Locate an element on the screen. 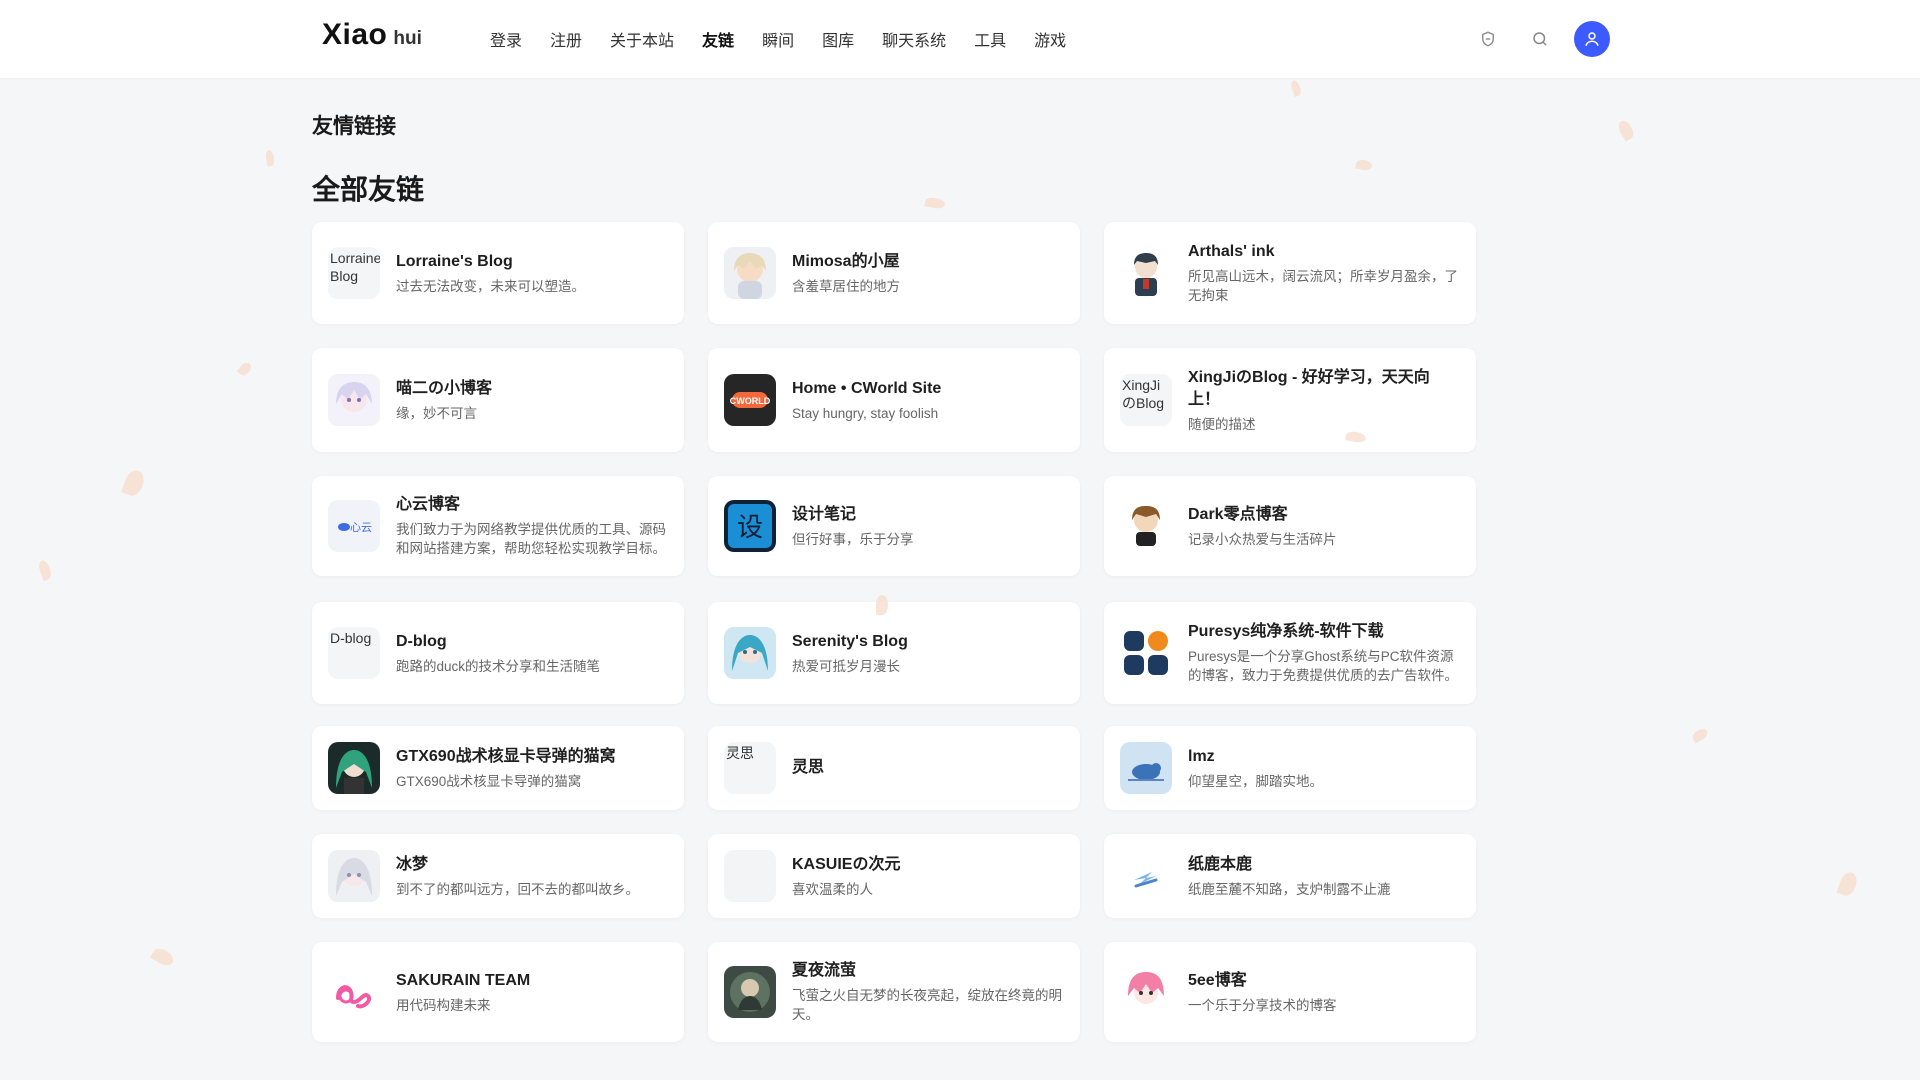 Image resolution: width=1920 pixels, height=1080 pixels. friend-link-card: 喵二の小博客 缘，妙不可言 is located at coordinates (498, 400).